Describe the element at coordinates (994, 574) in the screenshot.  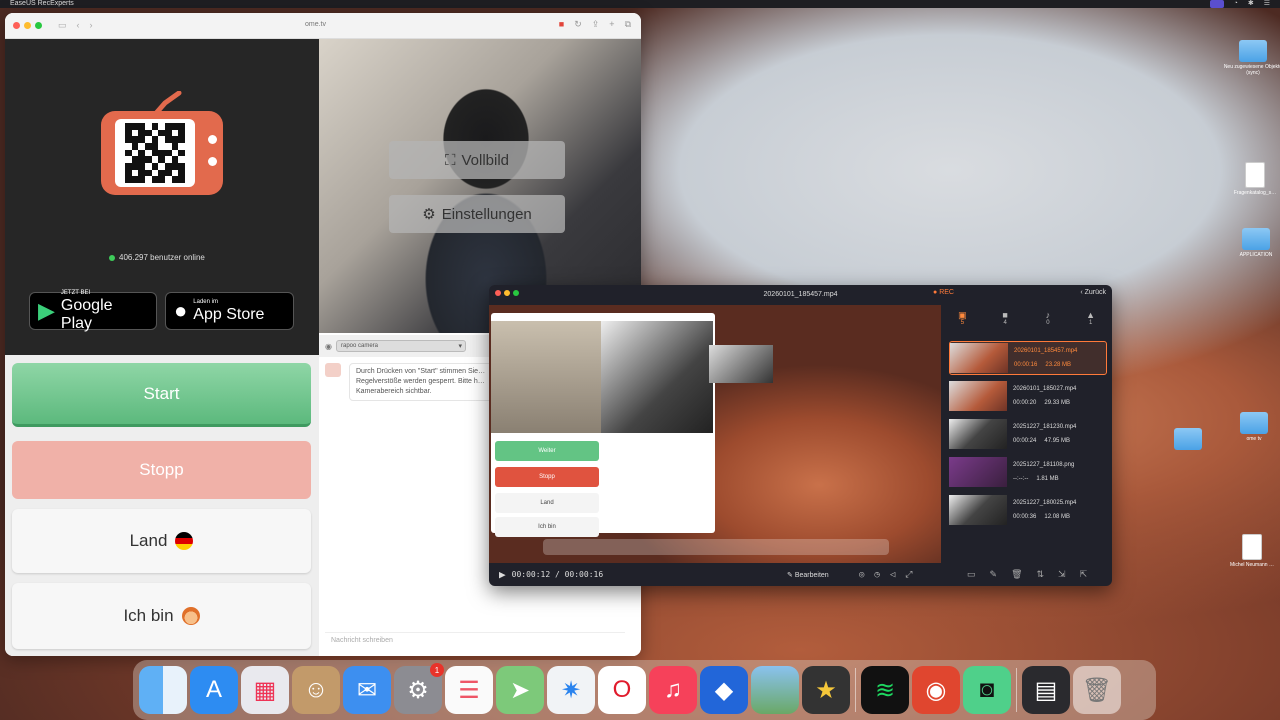
I see `rename-icon: ✎` at that location.